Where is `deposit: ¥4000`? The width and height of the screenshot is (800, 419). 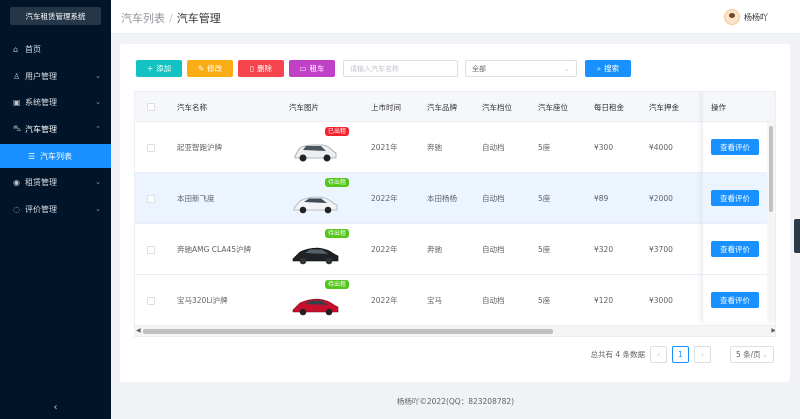
deposit: ¥4000 is located at coordinates (661, 147).